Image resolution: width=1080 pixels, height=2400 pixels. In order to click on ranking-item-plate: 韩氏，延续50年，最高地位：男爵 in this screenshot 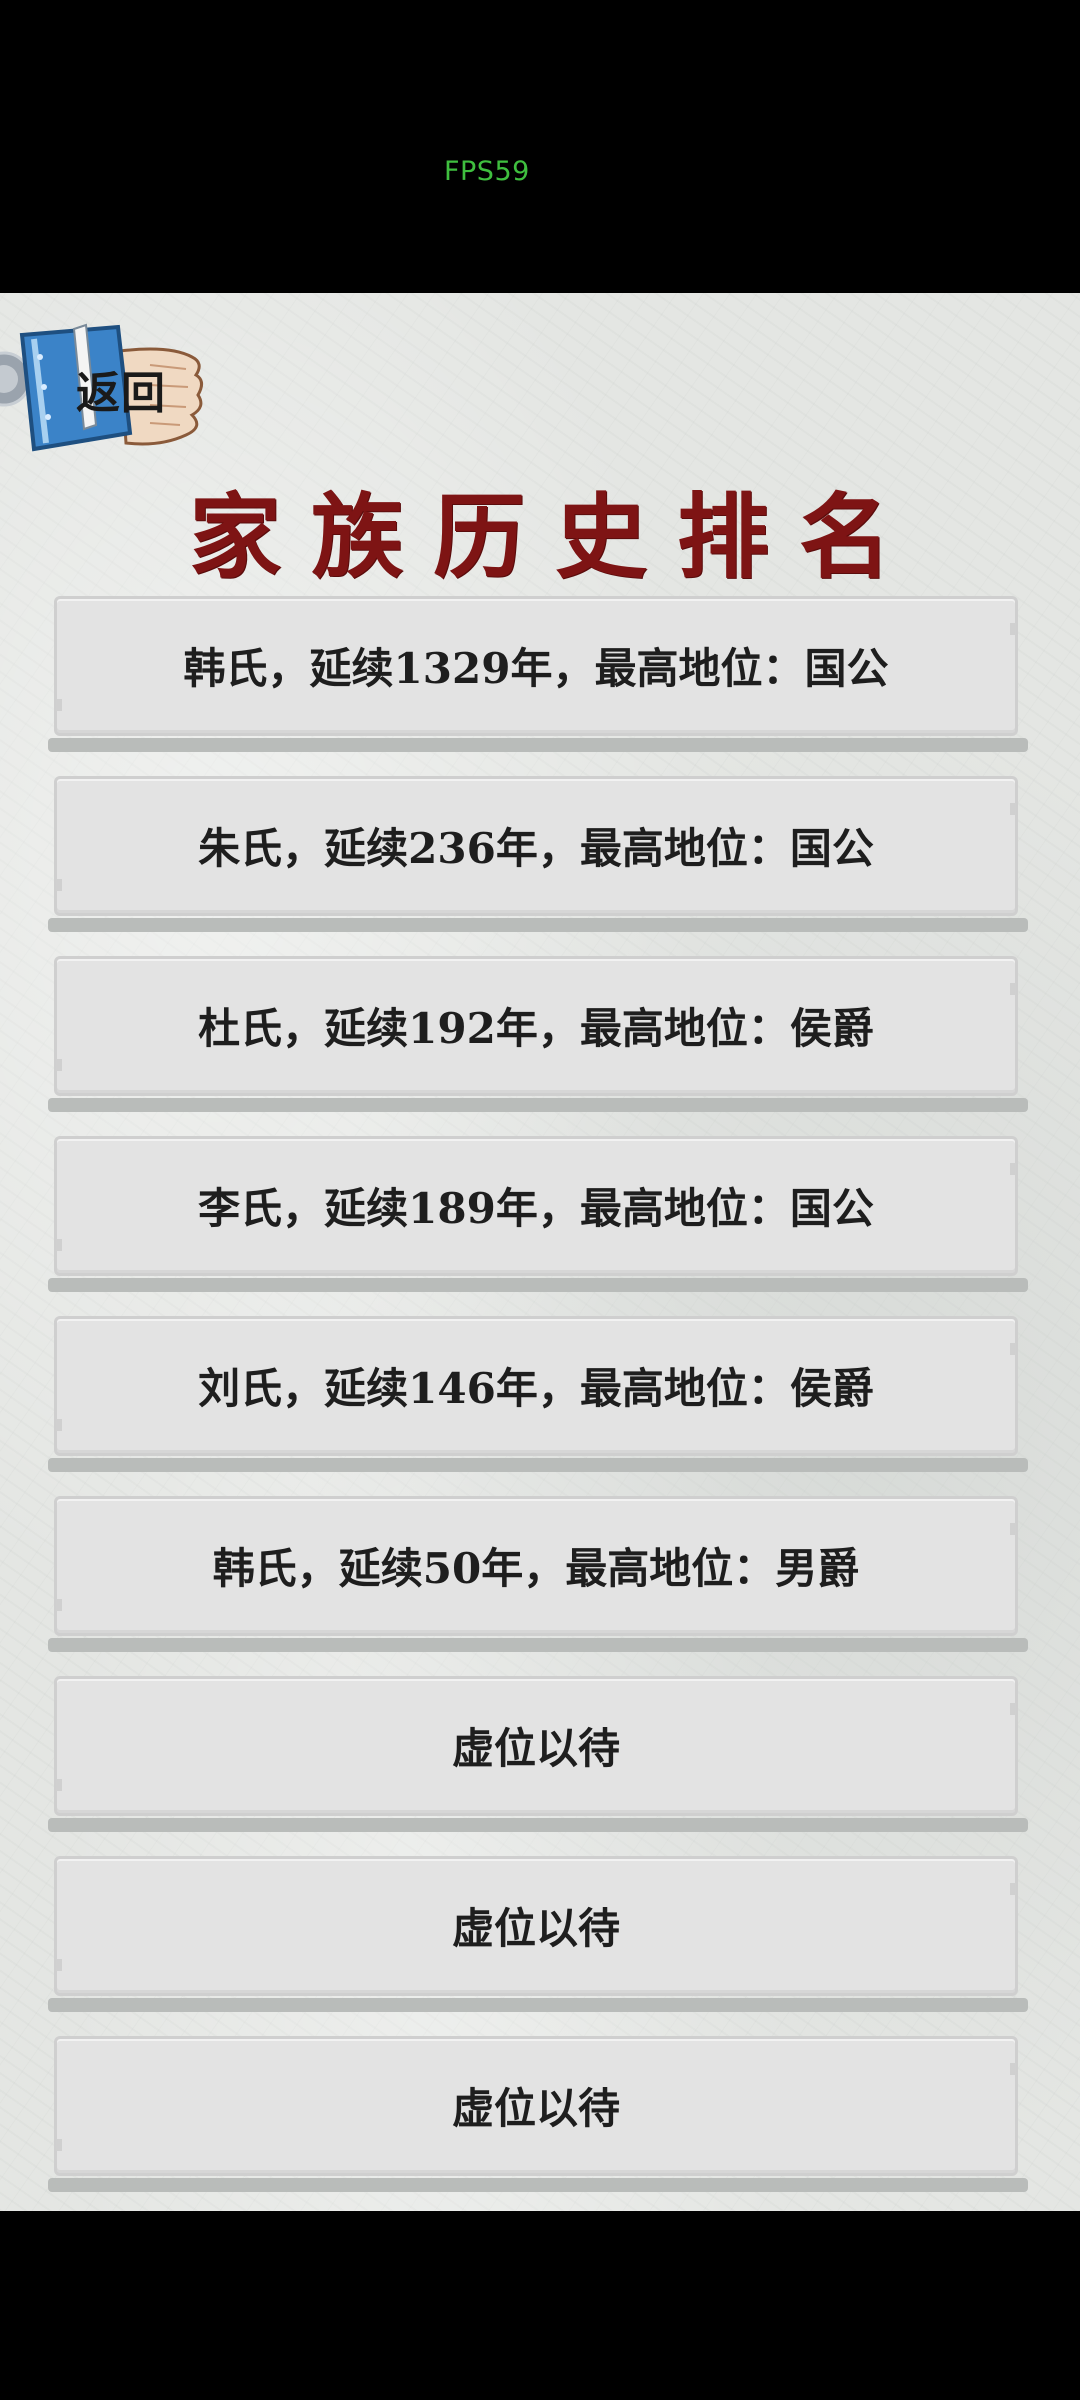, I will do `click(536, 1566)`.